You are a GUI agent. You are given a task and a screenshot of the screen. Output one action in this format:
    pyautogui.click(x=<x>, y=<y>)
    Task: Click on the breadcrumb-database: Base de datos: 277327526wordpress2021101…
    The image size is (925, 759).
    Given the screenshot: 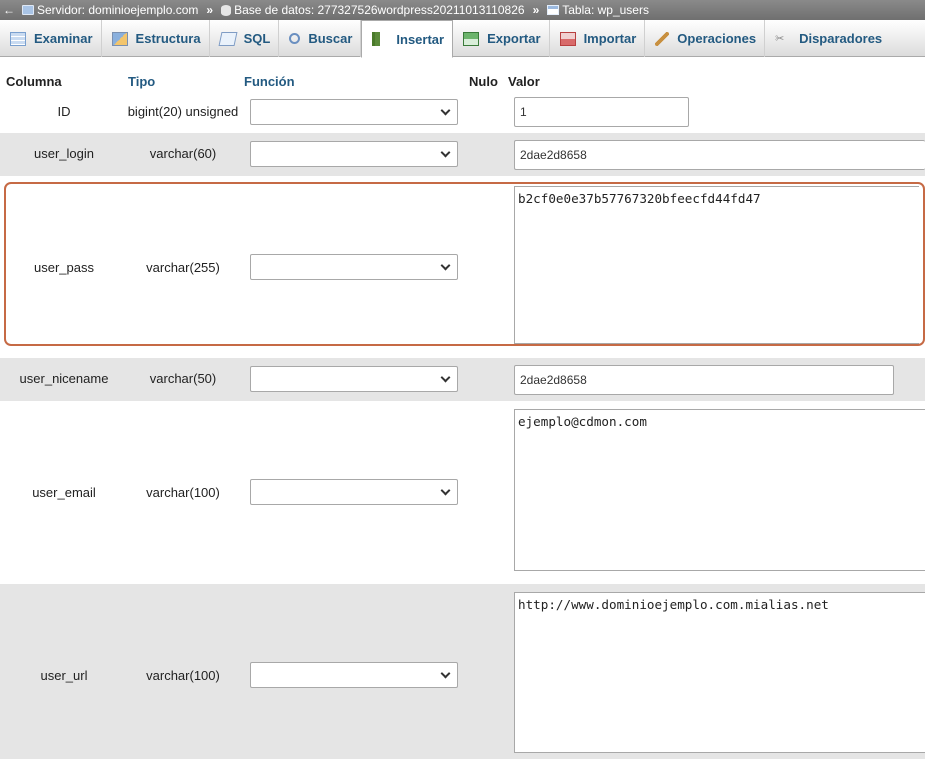 What is the action you would take?
    pyautogui.click(x=379, y=10)
    